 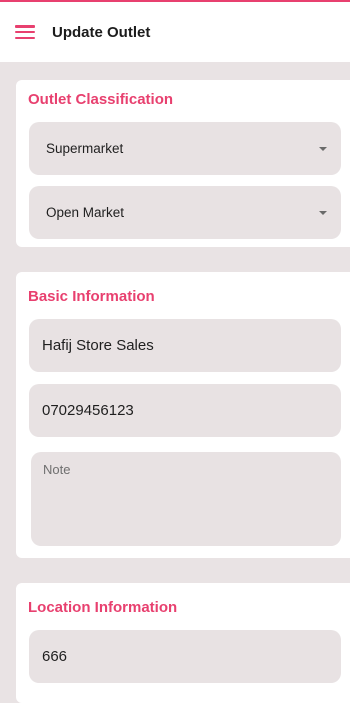 What do you see at coordinates (25, 32) in the screenshot?
I see `menu-icon` at bounding box center [25, 32].